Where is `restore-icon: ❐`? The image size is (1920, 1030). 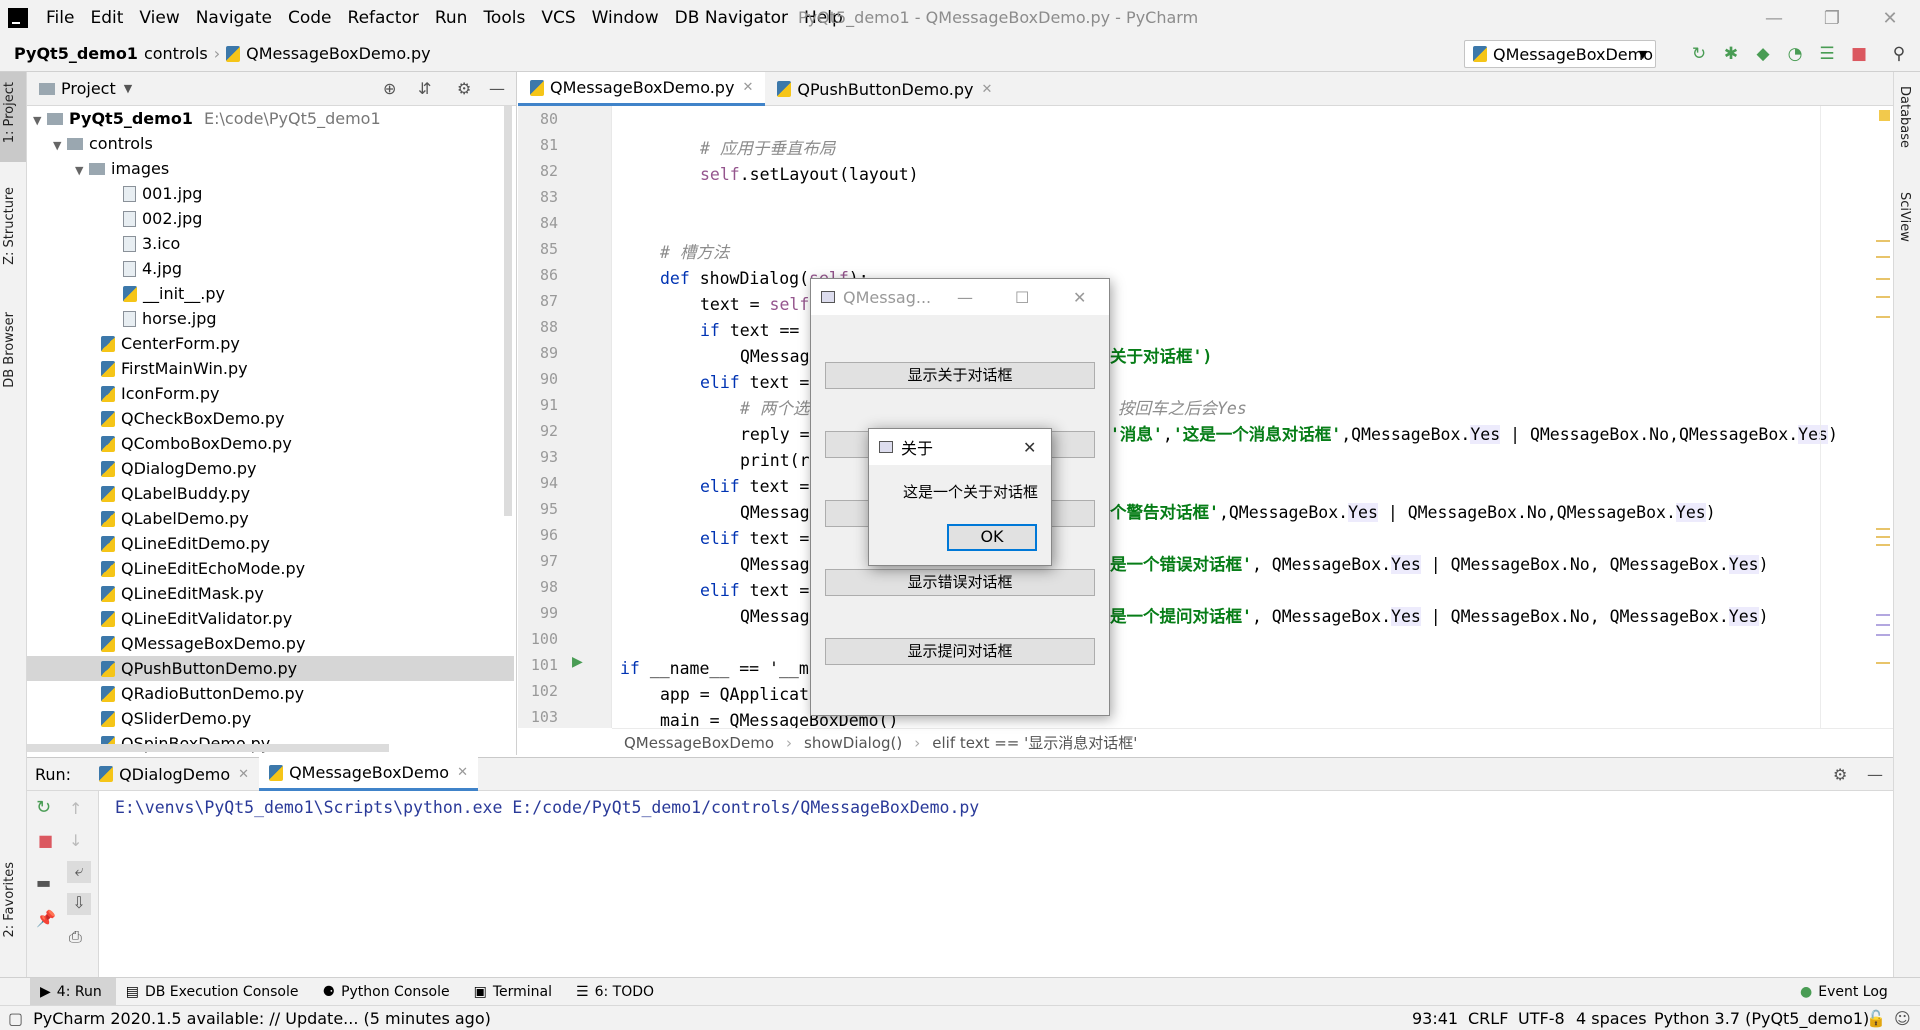 restore-icon: ❐ is located at coordinates (1832, 18).